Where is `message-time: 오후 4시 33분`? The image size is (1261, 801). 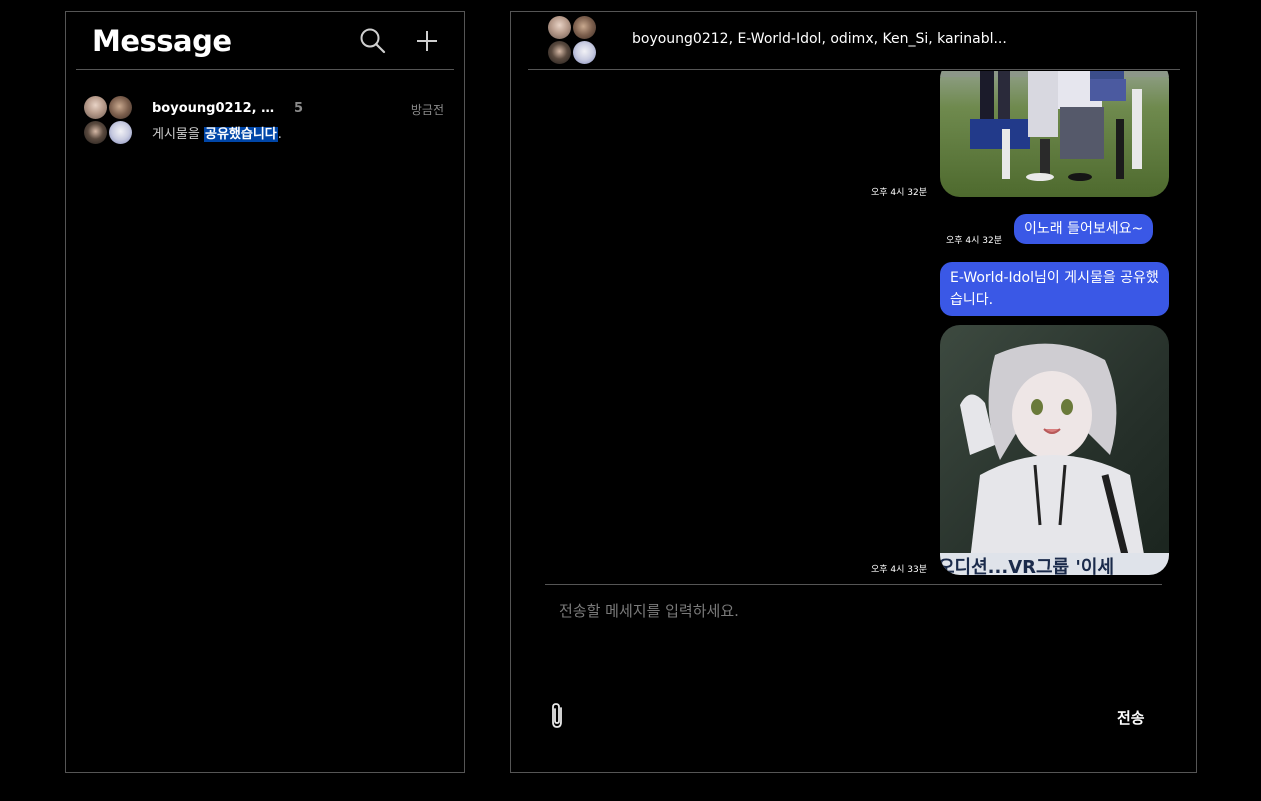 message-time: 오후 4시 33분 is located at coordinates (899, 570).